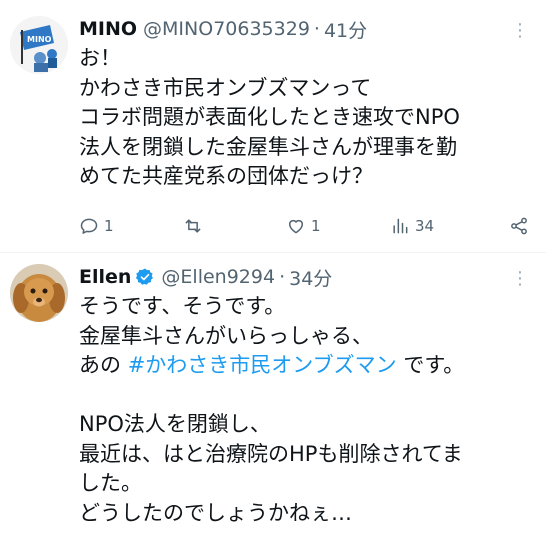 The width and height of the screenshot is (546, 546). What do you see at coordinates (296, 226) in the screenshot?
I see `like-icon` at bounding box center [296, 226].